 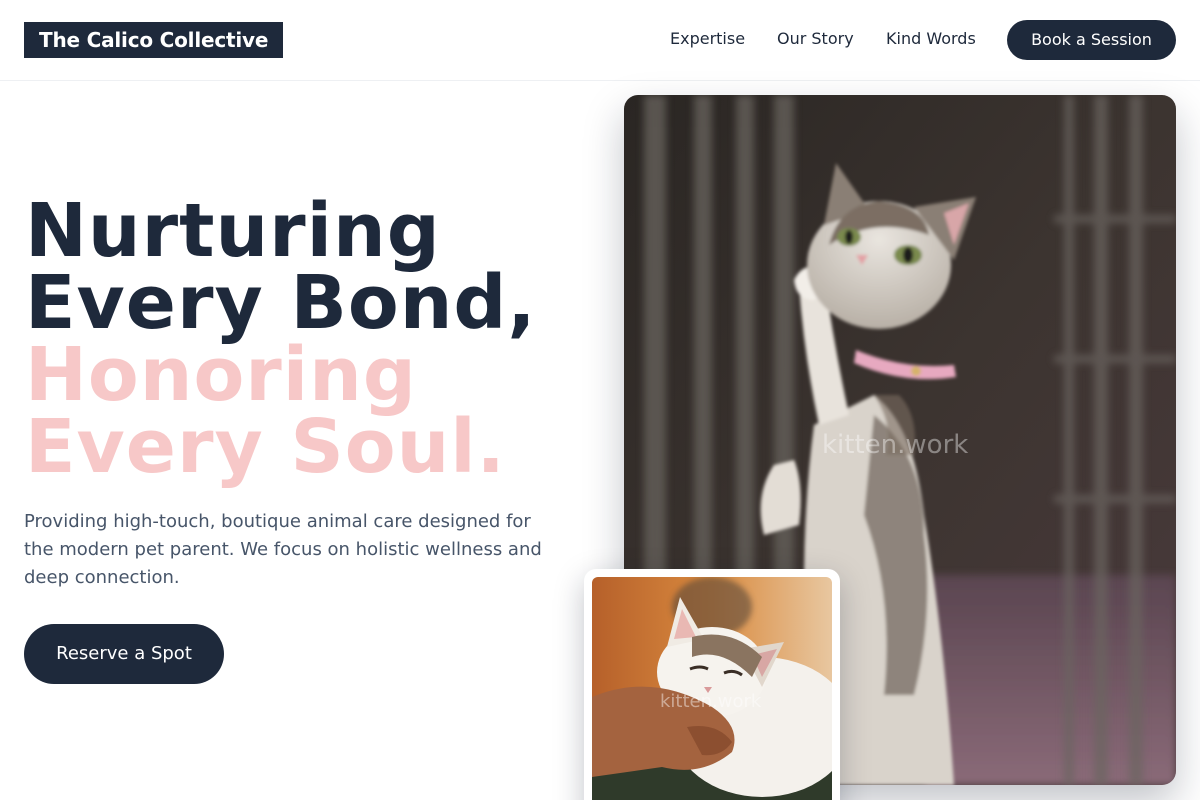 What do you see at coordinates (711, 701) in the screenshot?
I see `small-image-watermark: kitten.work` at bounding box center [711, 701].